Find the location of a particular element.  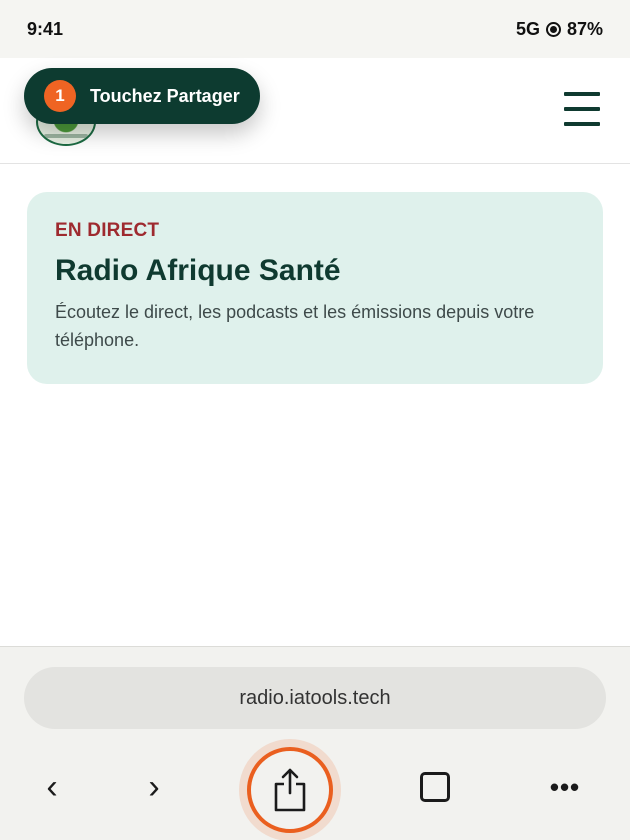

chevron-left-icon: ‹ is located at coordinates (52, 786).